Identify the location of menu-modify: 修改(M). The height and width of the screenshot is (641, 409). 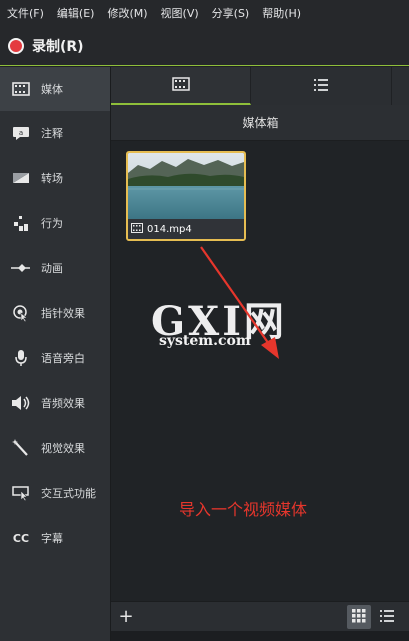
(127, 13).